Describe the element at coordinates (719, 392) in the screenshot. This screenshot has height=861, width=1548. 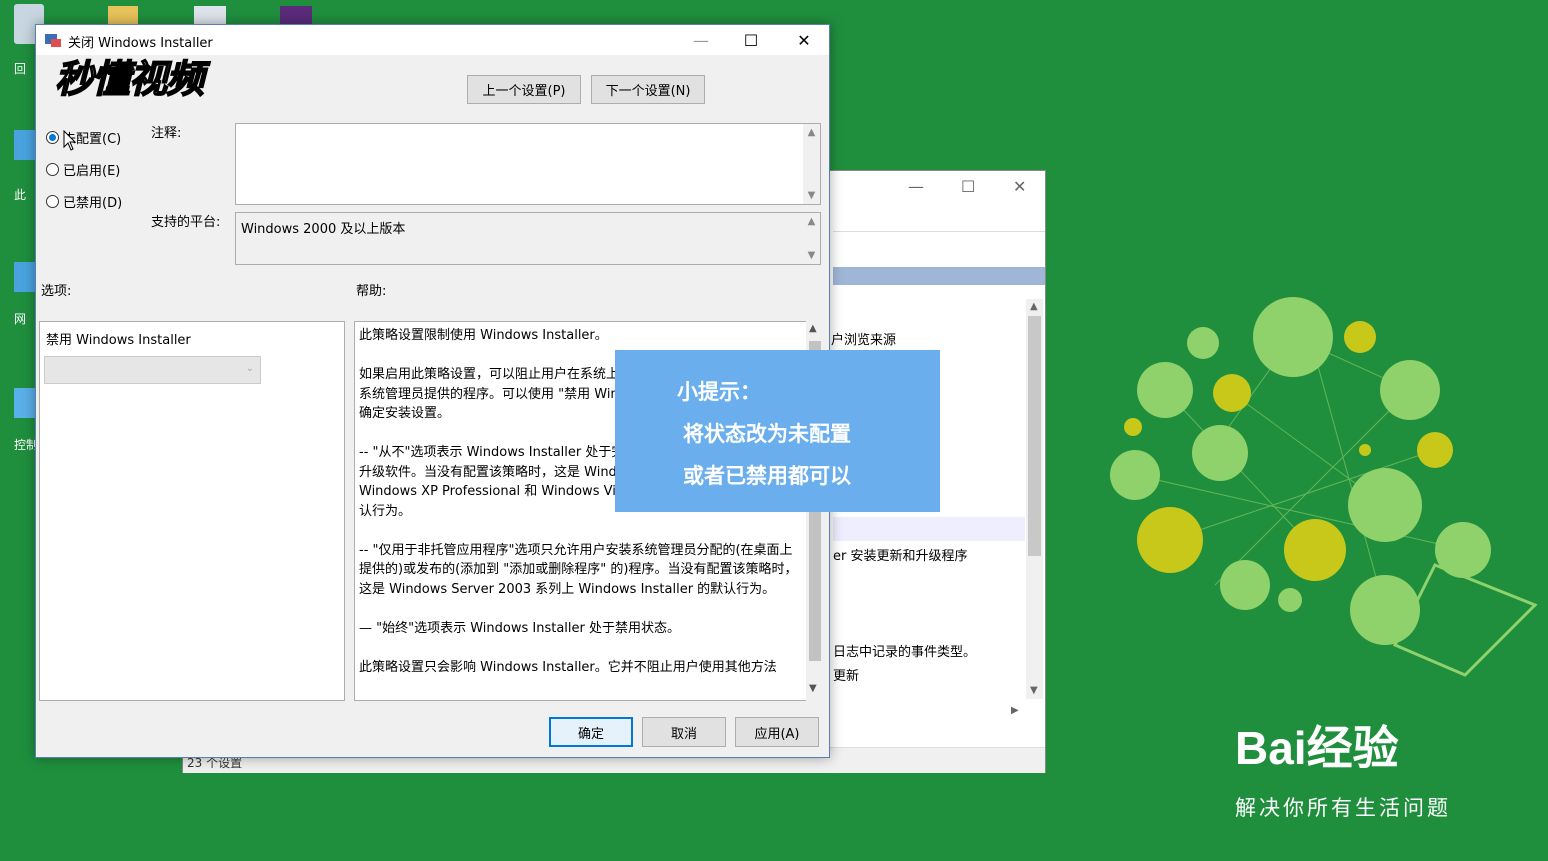
I see `tip-title: 小提示：` at that location.